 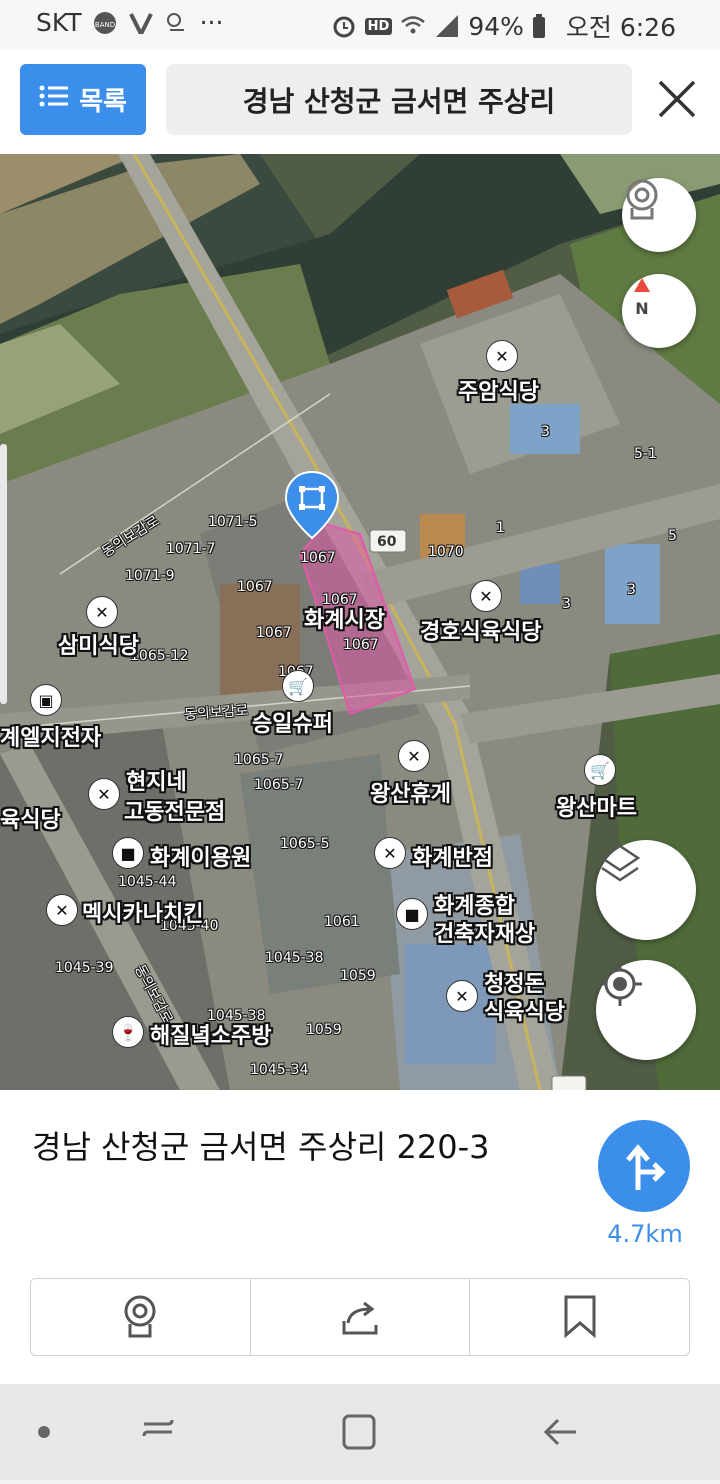 What do you see at coordinates (620, 27) in the screenshot?
I see `clock: 오전 6:26` at bounding box center [620, 27].